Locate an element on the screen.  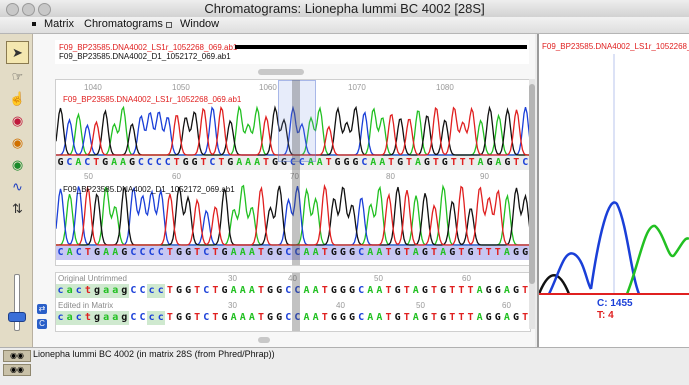
zoom-slider-thumb is located at coordinates (17, 317).